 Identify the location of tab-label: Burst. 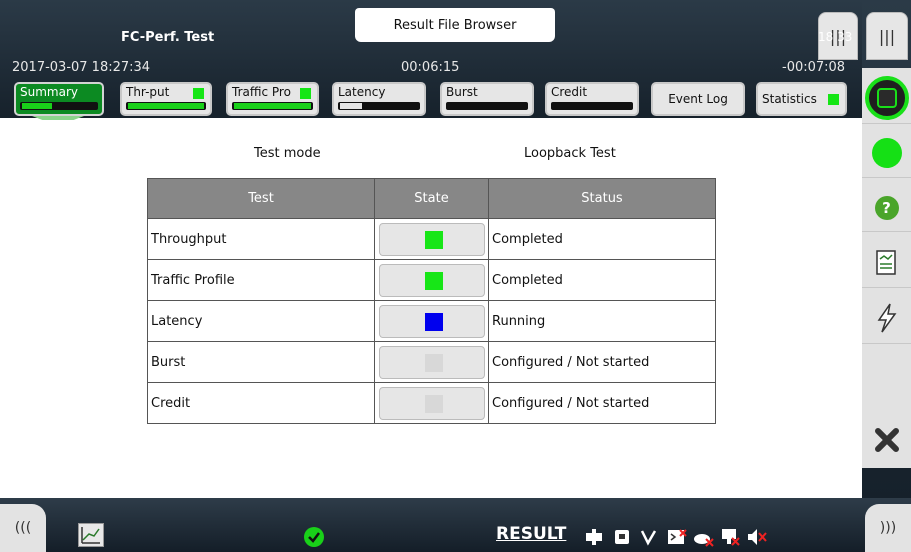
(462, 92).